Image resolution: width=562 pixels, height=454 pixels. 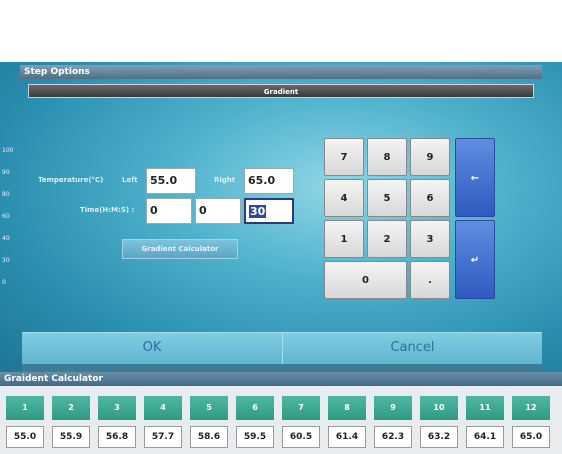 What do you see at coordinates (130, 180) in the screenshot?
I see `left-label: Left` at bounding box center [130, 180].